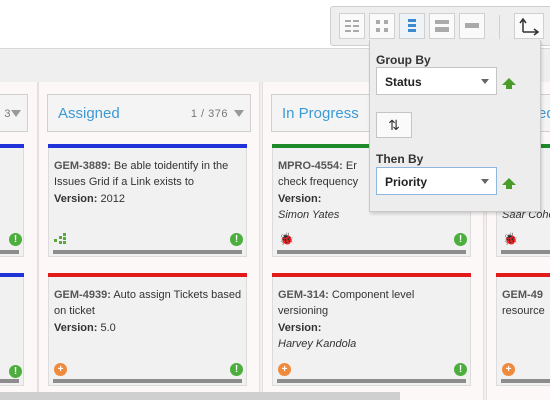  What do you see at coordinates (89, 113) in the screenshot?
I see `column-title: Assigned` at bounding box center [89, 113].